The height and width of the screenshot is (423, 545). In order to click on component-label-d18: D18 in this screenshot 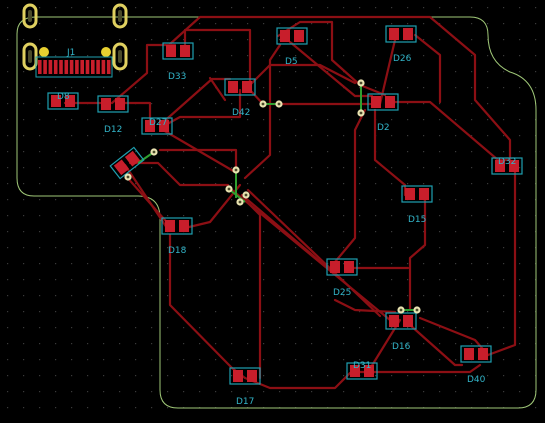, I will do `click(177, 251)`.